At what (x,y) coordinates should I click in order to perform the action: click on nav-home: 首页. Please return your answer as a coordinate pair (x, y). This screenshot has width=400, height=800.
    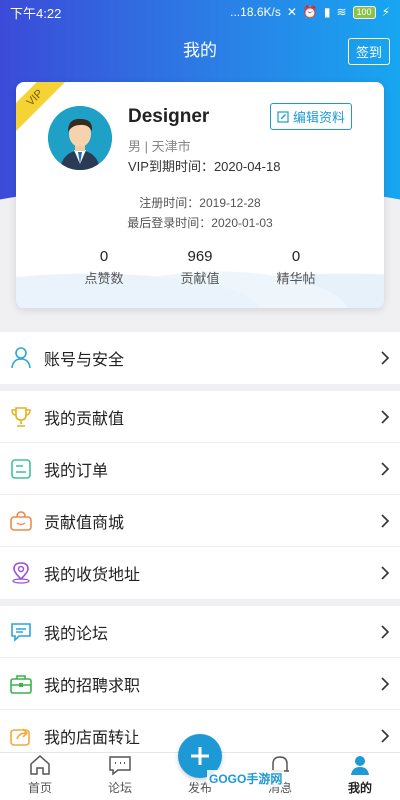
    Looking at the image, I should click on (40, 776).